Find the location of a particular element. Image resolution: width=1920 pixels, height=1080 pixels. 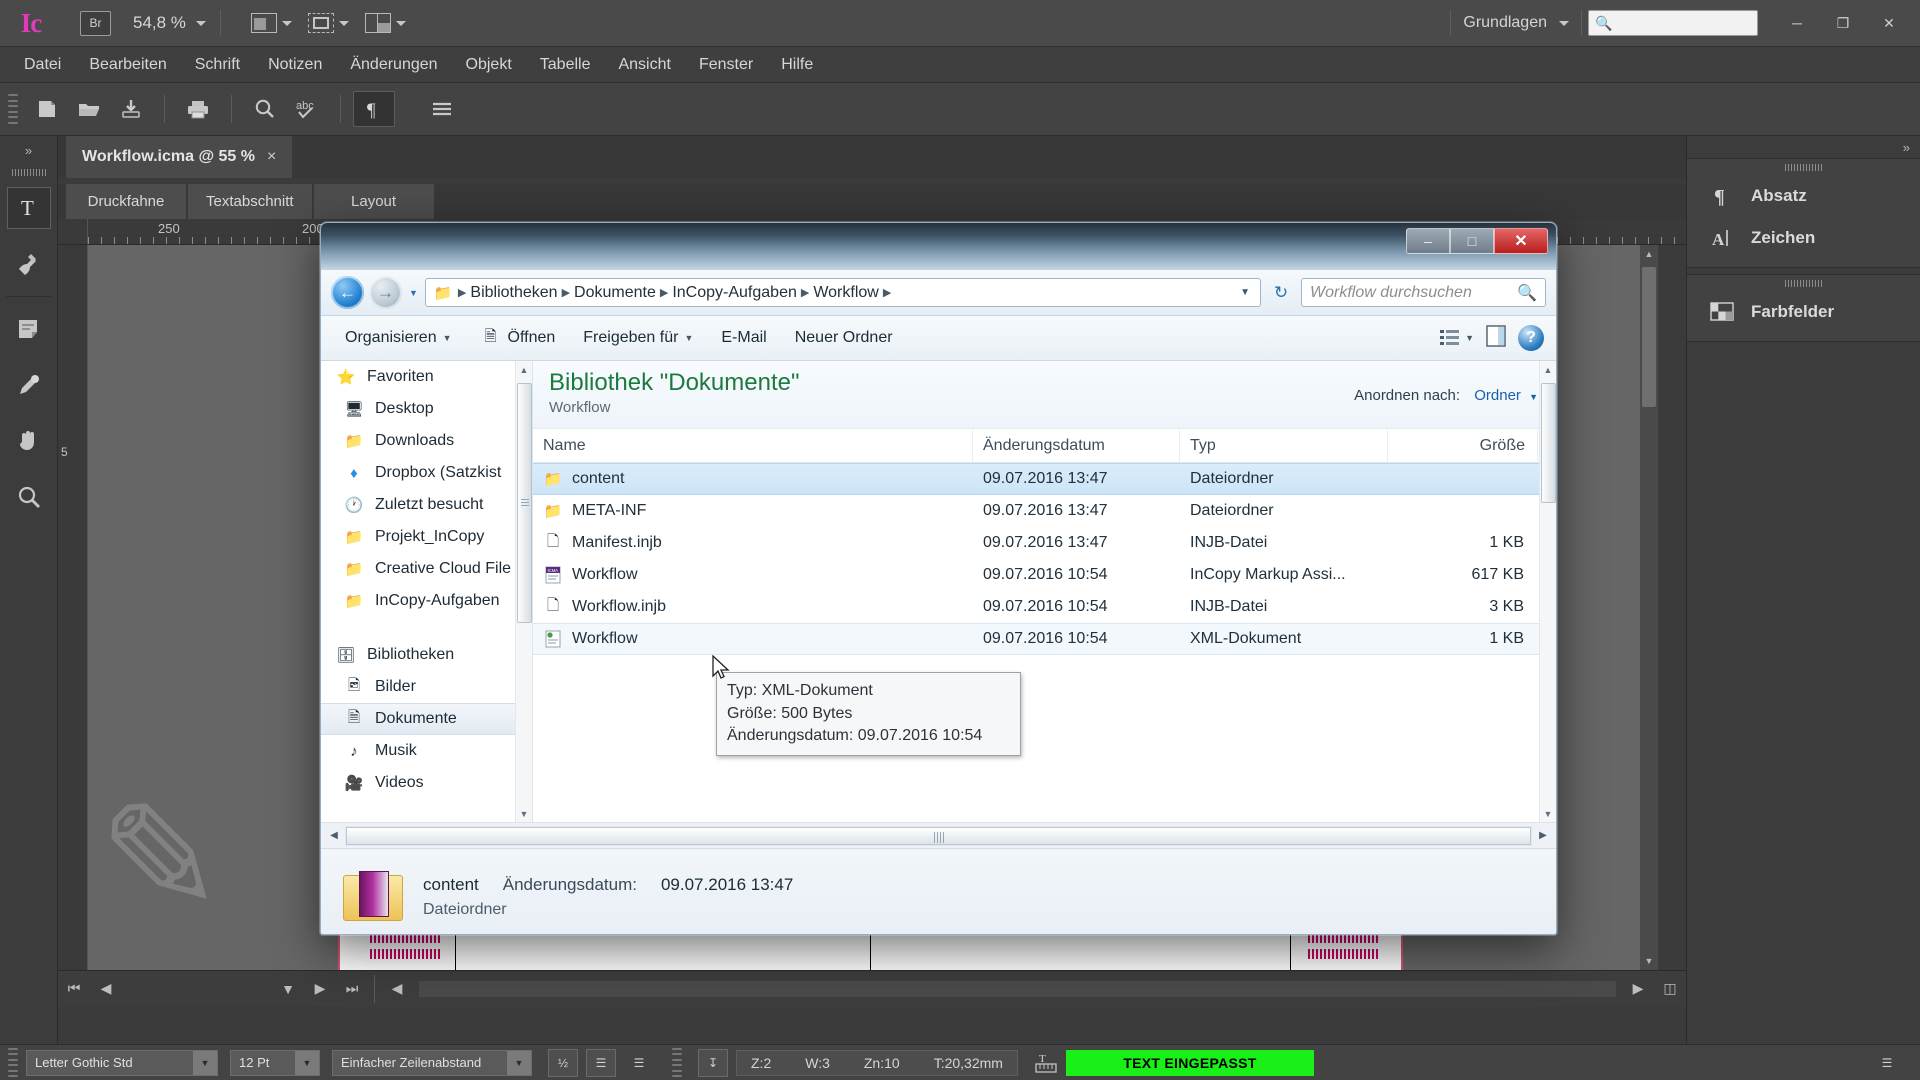

sidebar-item-incopy-aufgaben: 📁 InCopy-Aufgaben is located at coordinates (426, 601).